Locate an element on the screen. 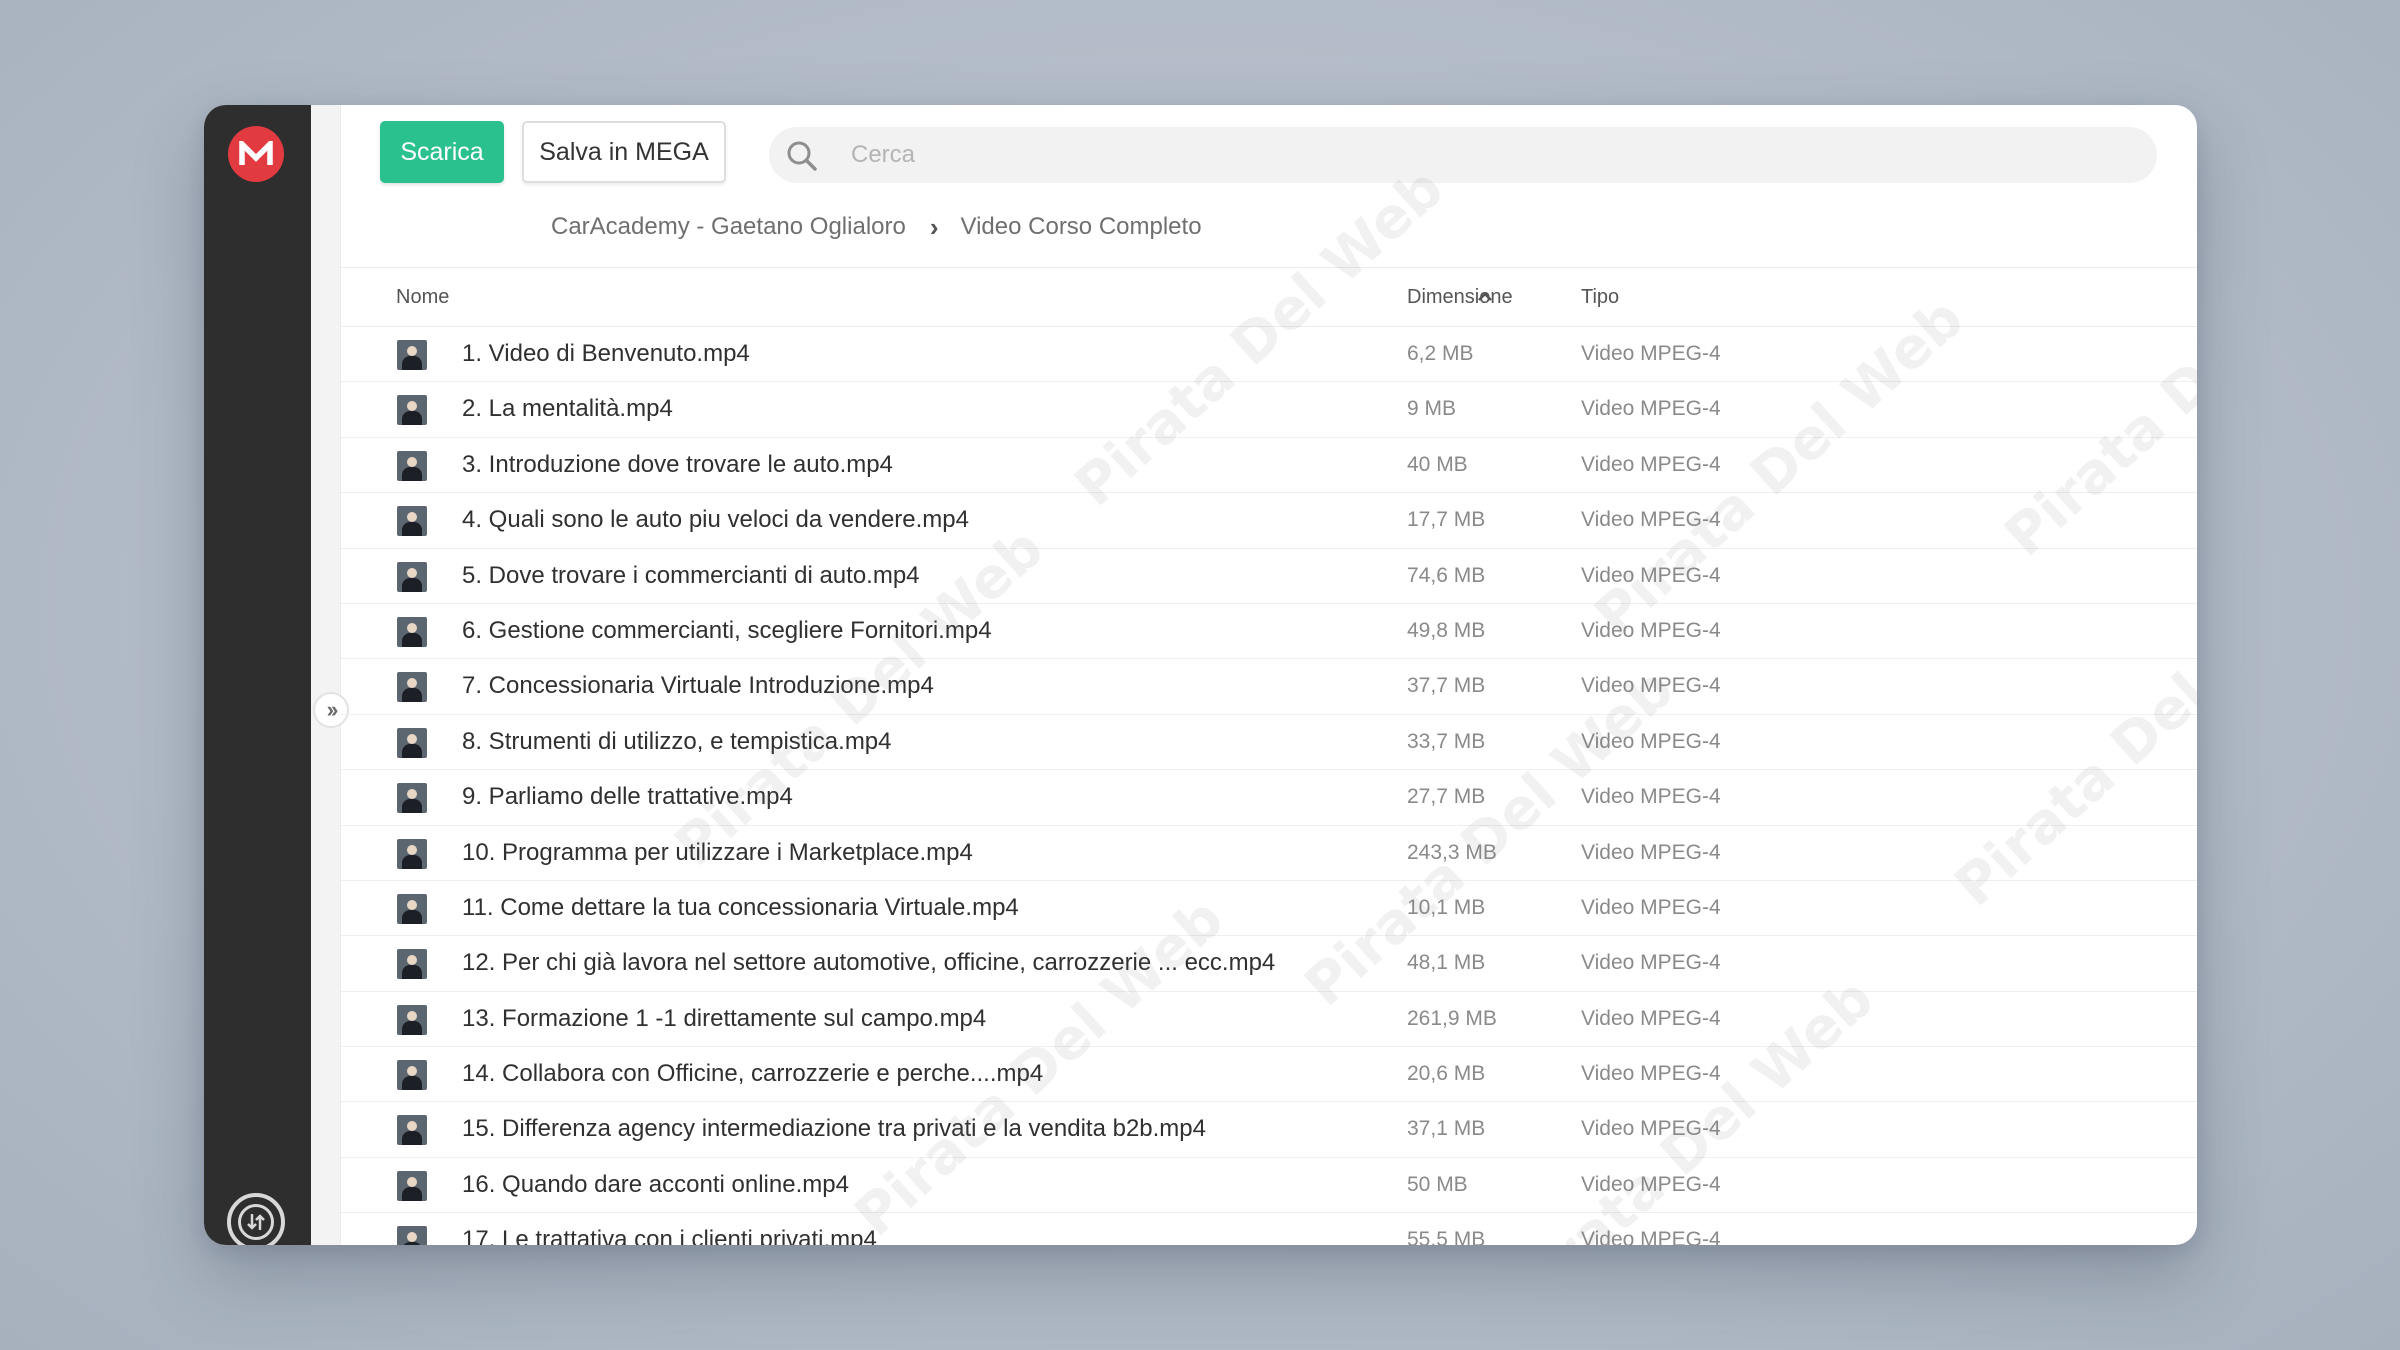 The width and height of the screenshot is (2400, 1350). file-size: 20,6 MB is located at coordinates (1446, 1074).